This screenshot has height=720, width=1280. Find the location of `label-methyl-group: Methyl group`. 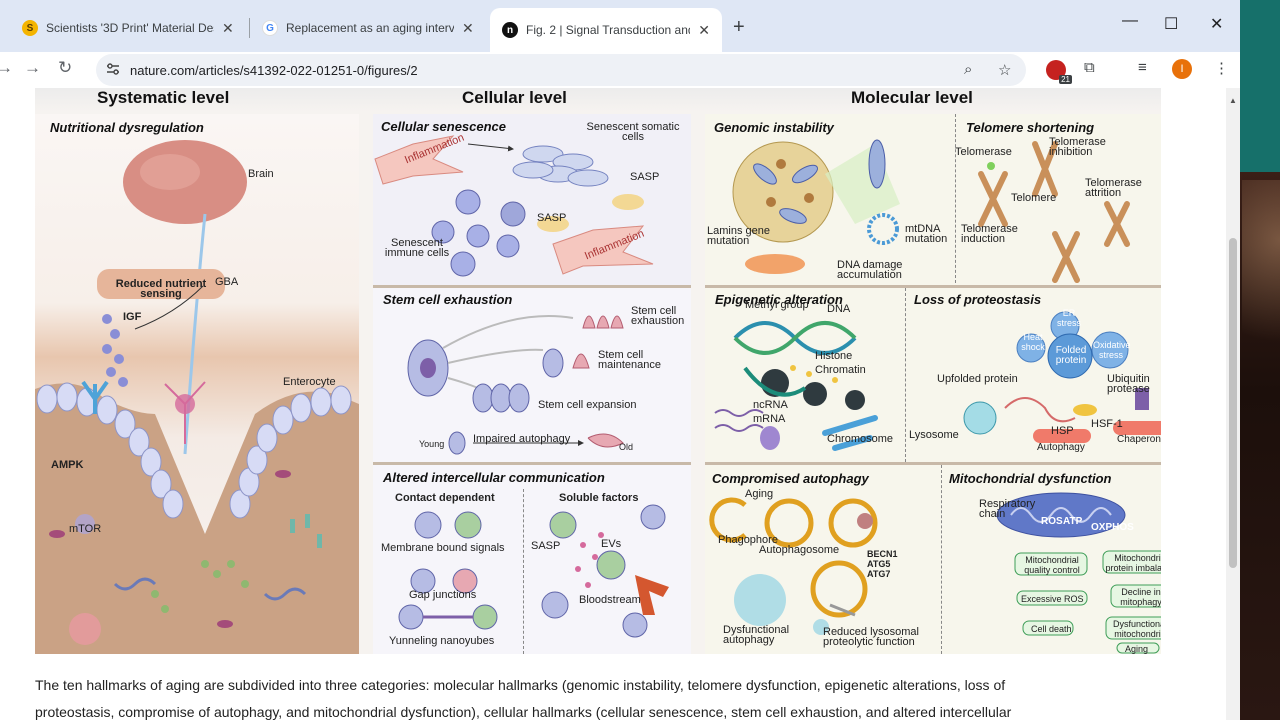

label-methyl-group: Methyl group is located at coordinates (777, 305).